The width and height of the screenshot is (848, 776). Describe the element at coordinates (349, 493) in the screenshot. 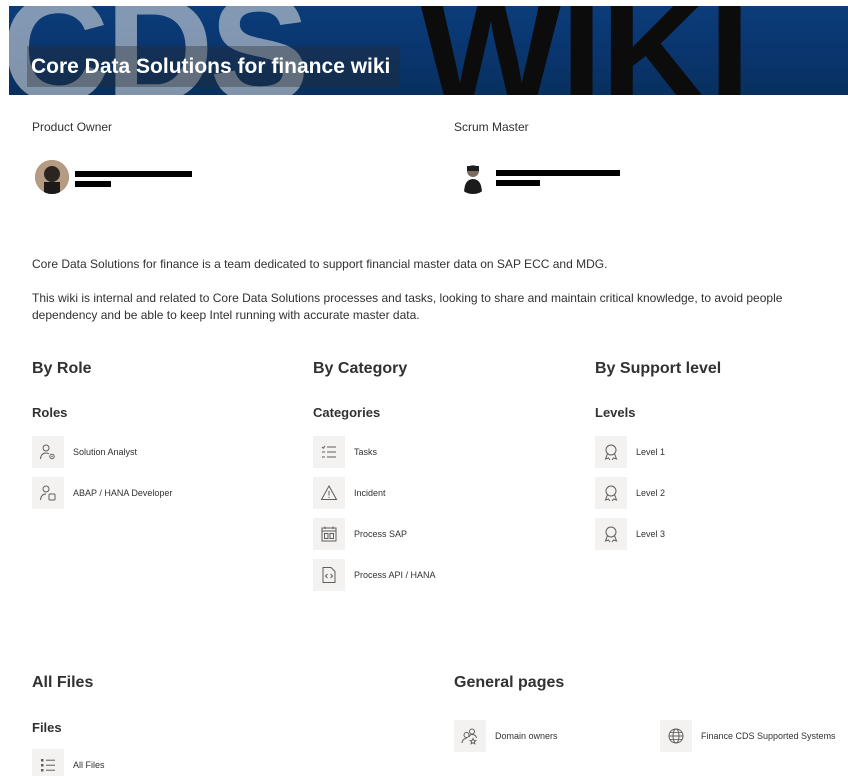

I see `link-incident: Incident` at that location.